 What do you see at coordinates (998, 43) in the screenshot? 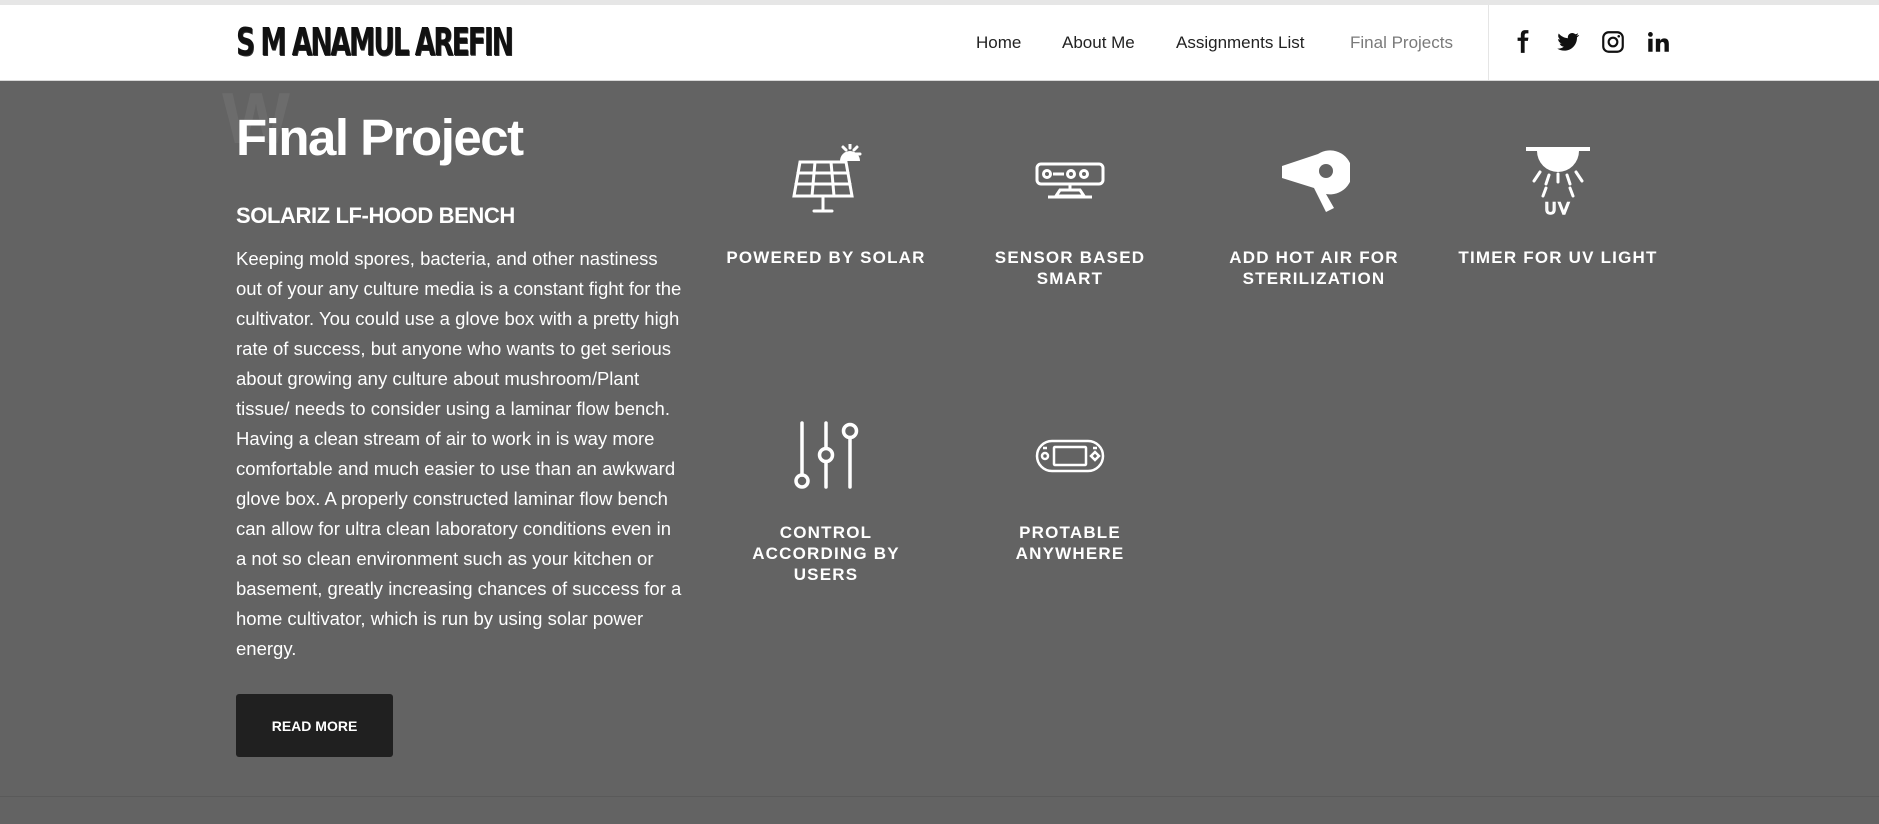
I see `nav-home: Home` at bounding box center [998, 43].